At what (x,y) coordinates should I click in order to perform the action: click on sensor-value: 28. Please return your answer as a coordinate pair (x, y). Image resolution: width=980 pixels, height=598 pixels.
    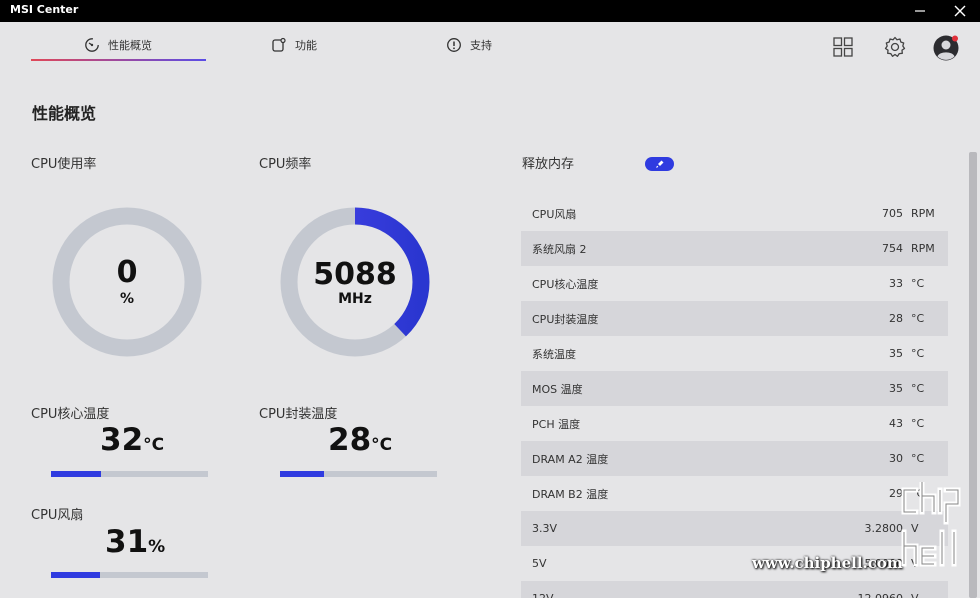
    Looking at the image, I should click on (896, 318).